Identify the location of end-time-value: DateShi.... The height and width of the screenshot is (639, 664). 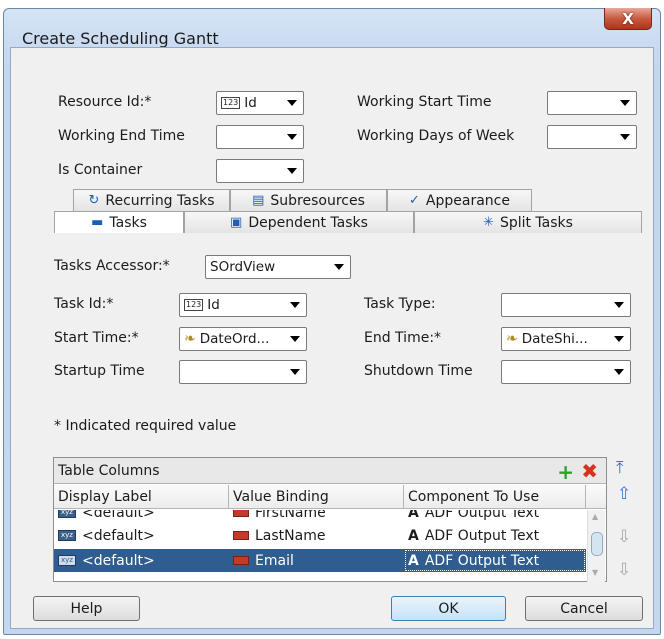
(554, 339).